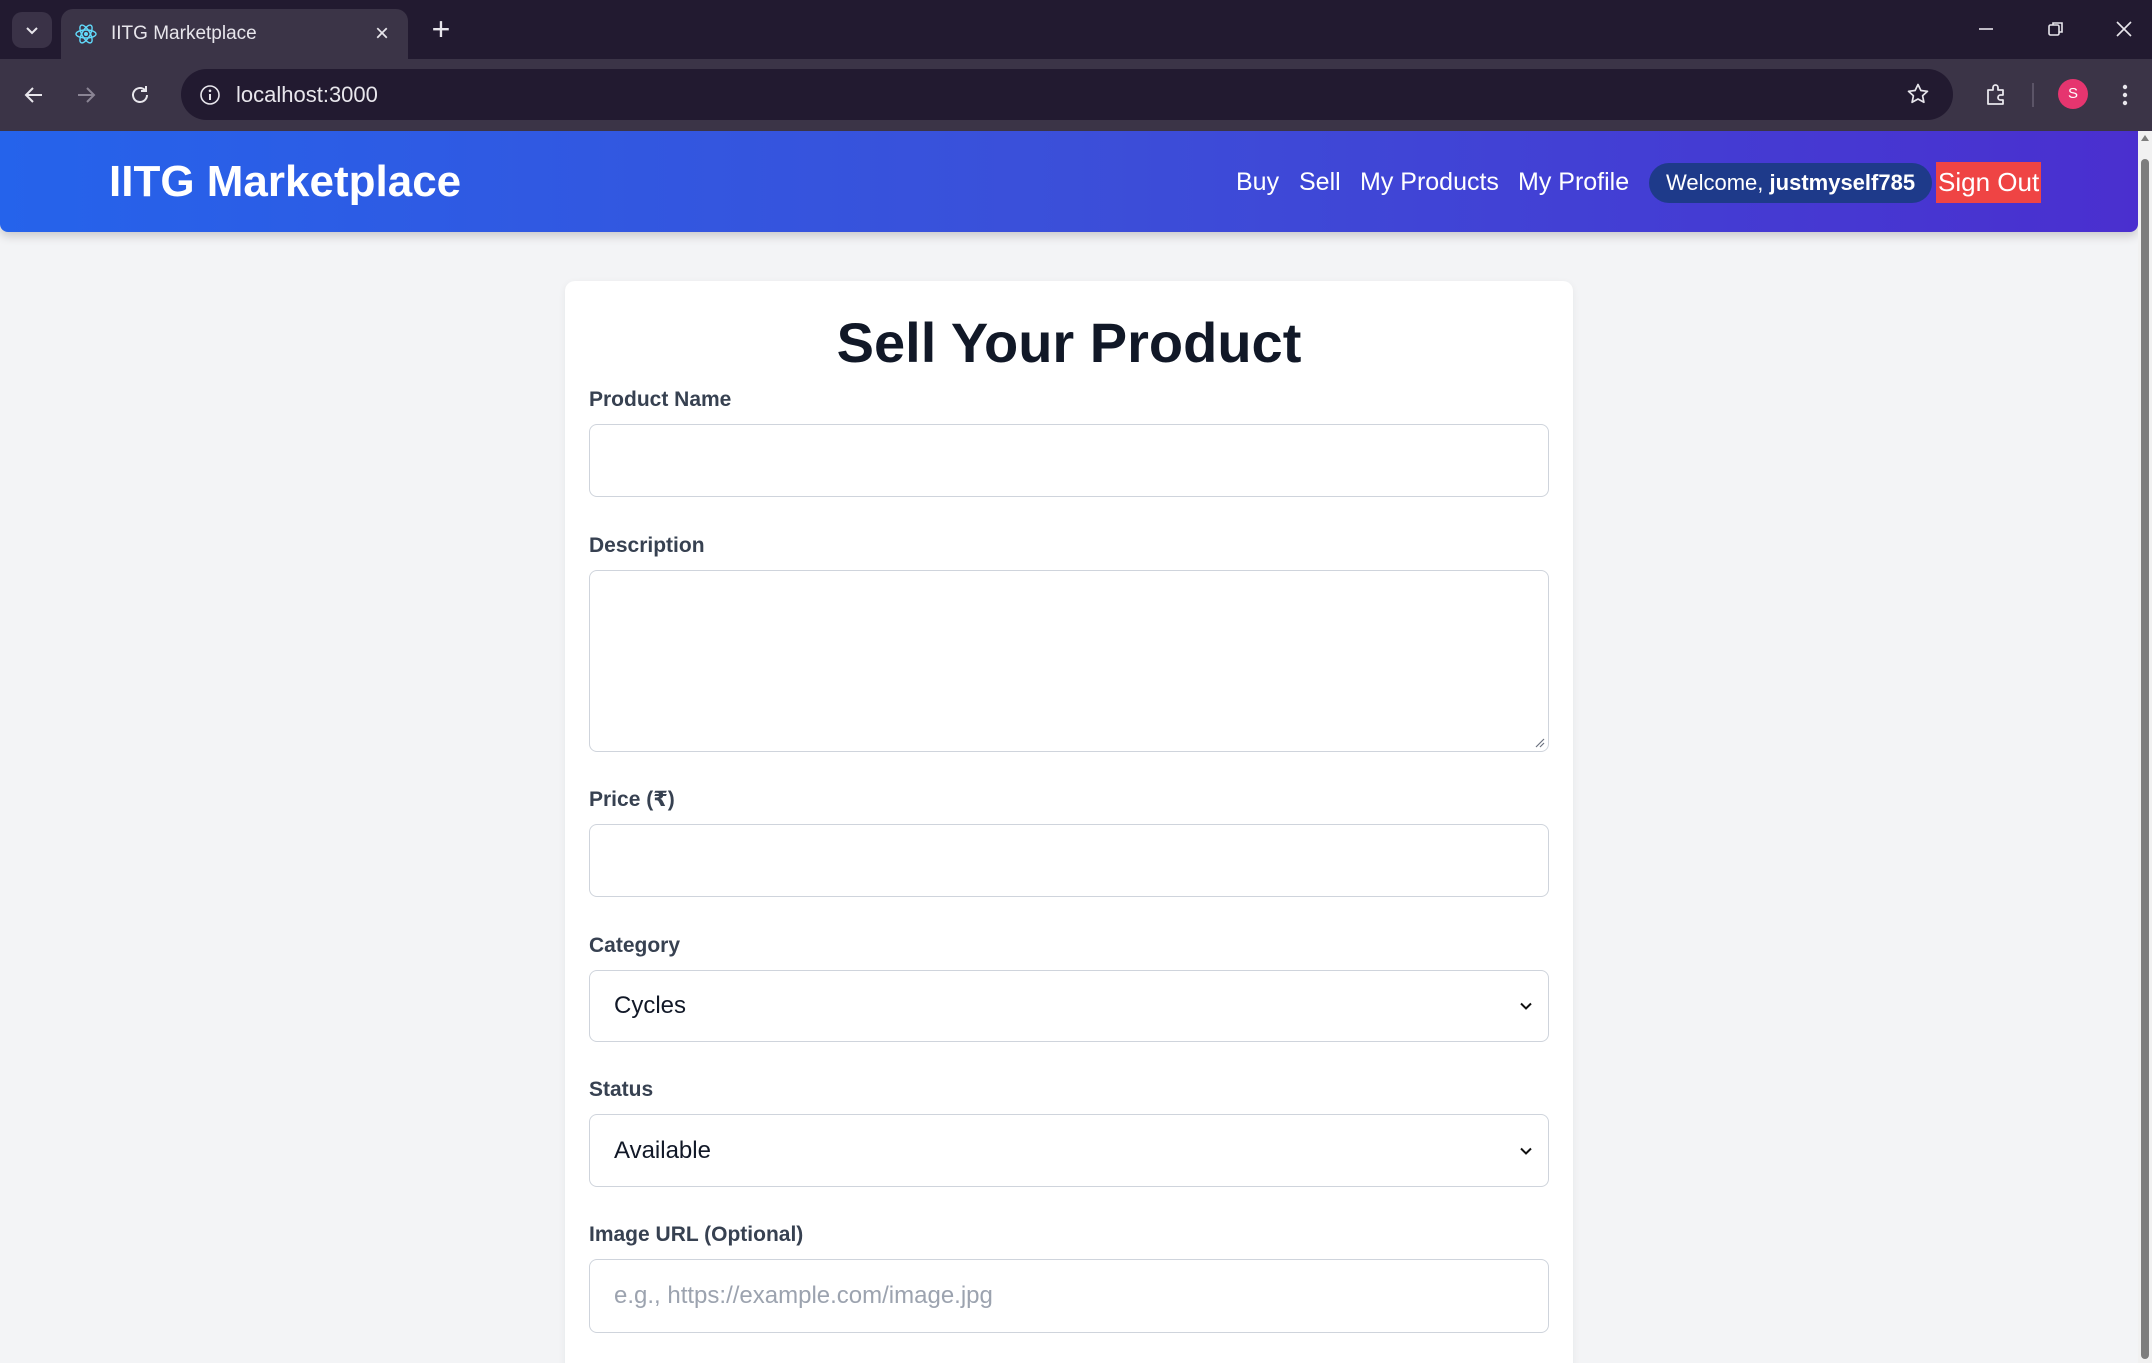 Image resolution: width=2152 pixels, height=1363 pixels. I want to click on nav-sell: Sell, so click(1320, 182).